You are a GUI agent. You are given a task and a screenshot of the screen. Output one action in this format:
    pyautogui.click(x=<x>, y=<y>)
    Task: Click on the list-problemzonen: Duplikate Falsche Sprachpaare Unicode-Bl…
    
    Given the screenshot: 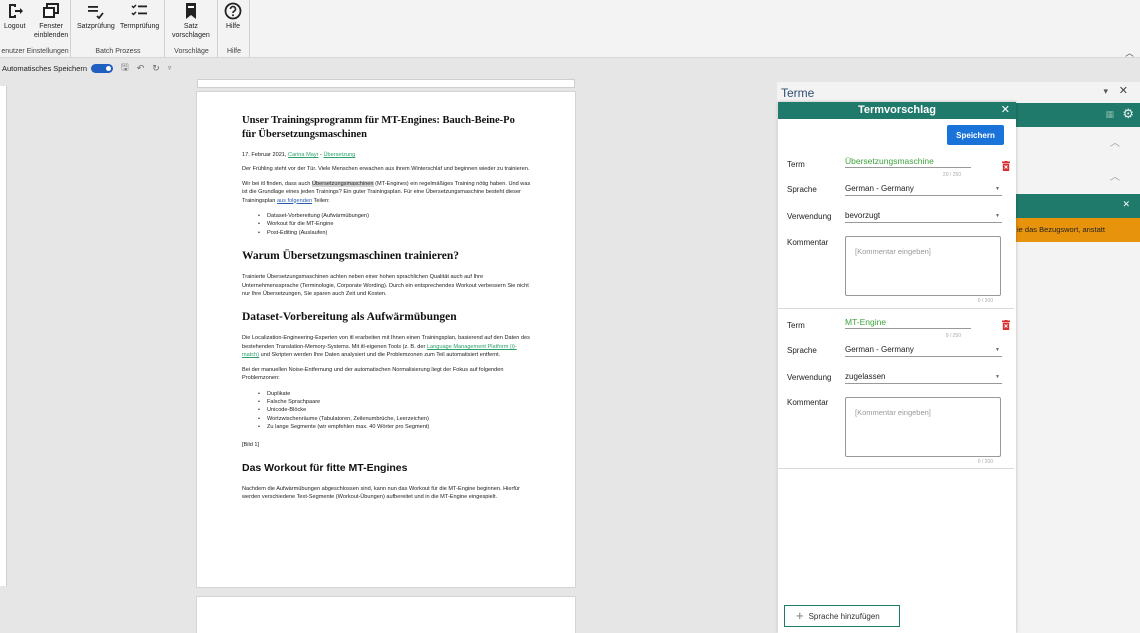 What is the action you would take?
    pyautogui.click(x=394, y=411)
    